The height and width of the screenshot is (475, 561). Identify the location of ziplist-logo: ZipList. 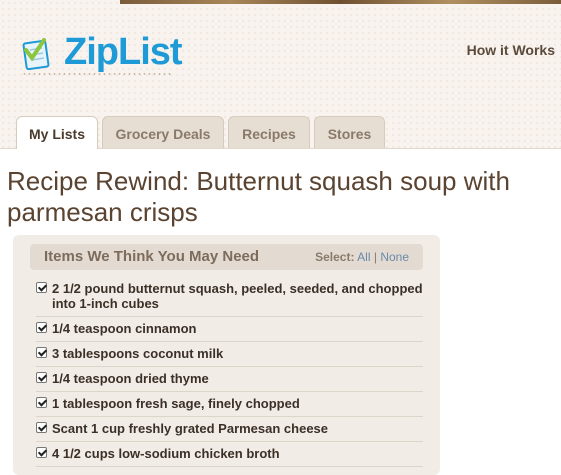
(102, 53).